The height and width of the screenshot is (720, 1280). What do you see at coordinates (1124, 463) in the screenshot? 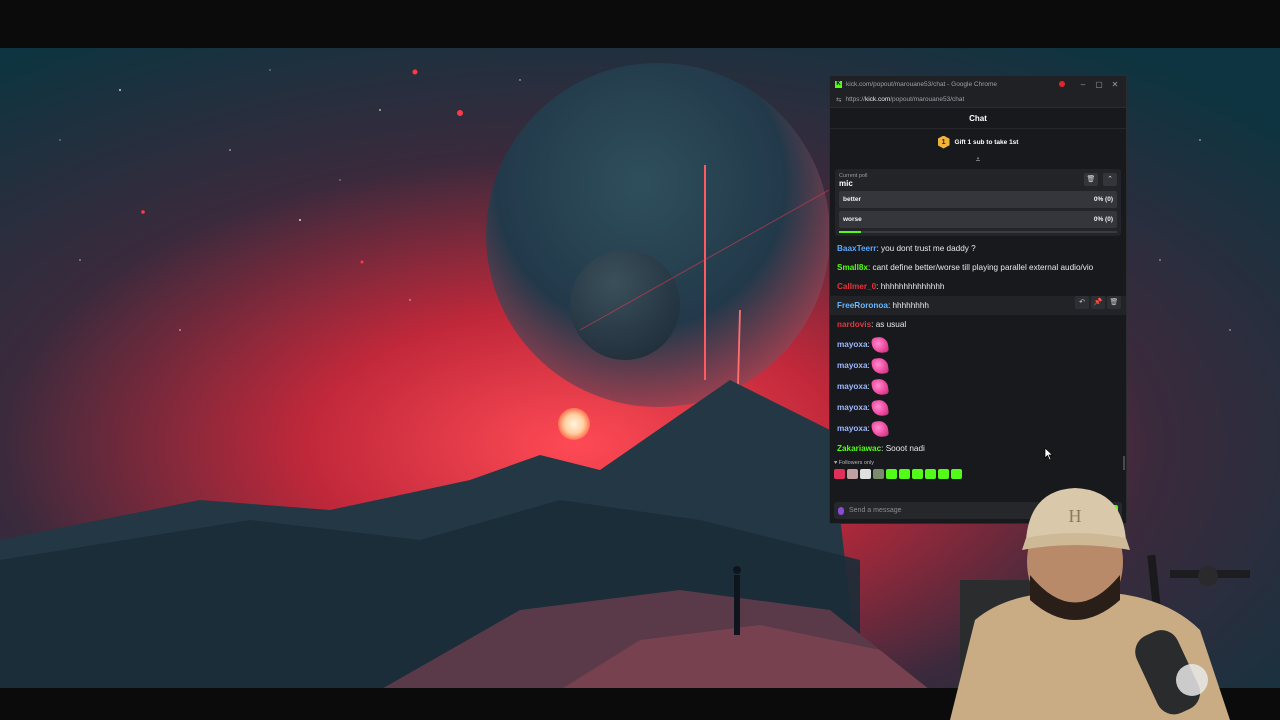
I see `chat-scrollbar` at bounding box center [1124, 463].